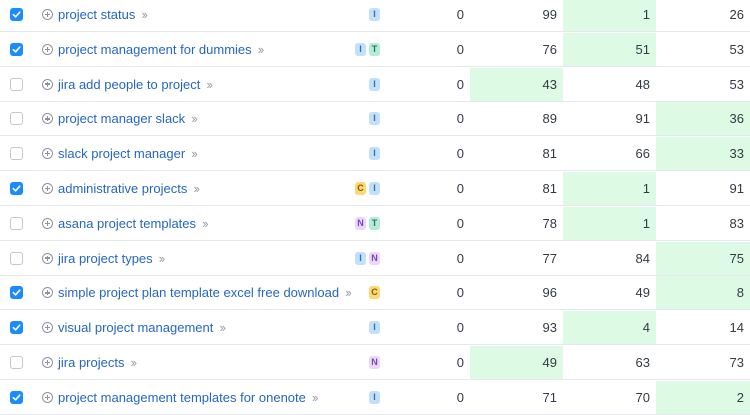  What do you see at coordinates (96, 14) in the screenshot?
I see `keyword-link: project status` at bounding box center [96, 14].